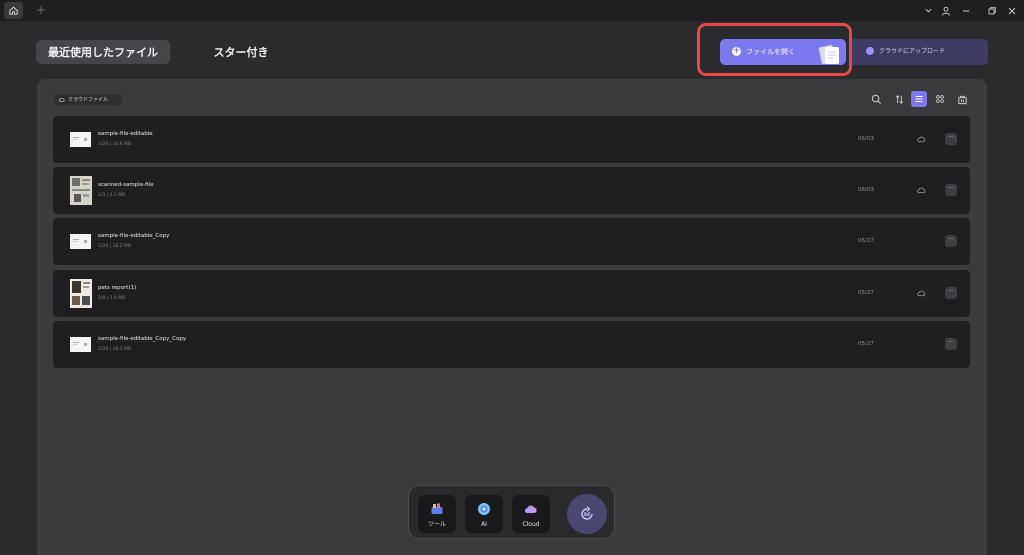 Image resolution: width=1024 pixels, height=555 pixels. I want to click on ai-button: AI, so click(484, 514).